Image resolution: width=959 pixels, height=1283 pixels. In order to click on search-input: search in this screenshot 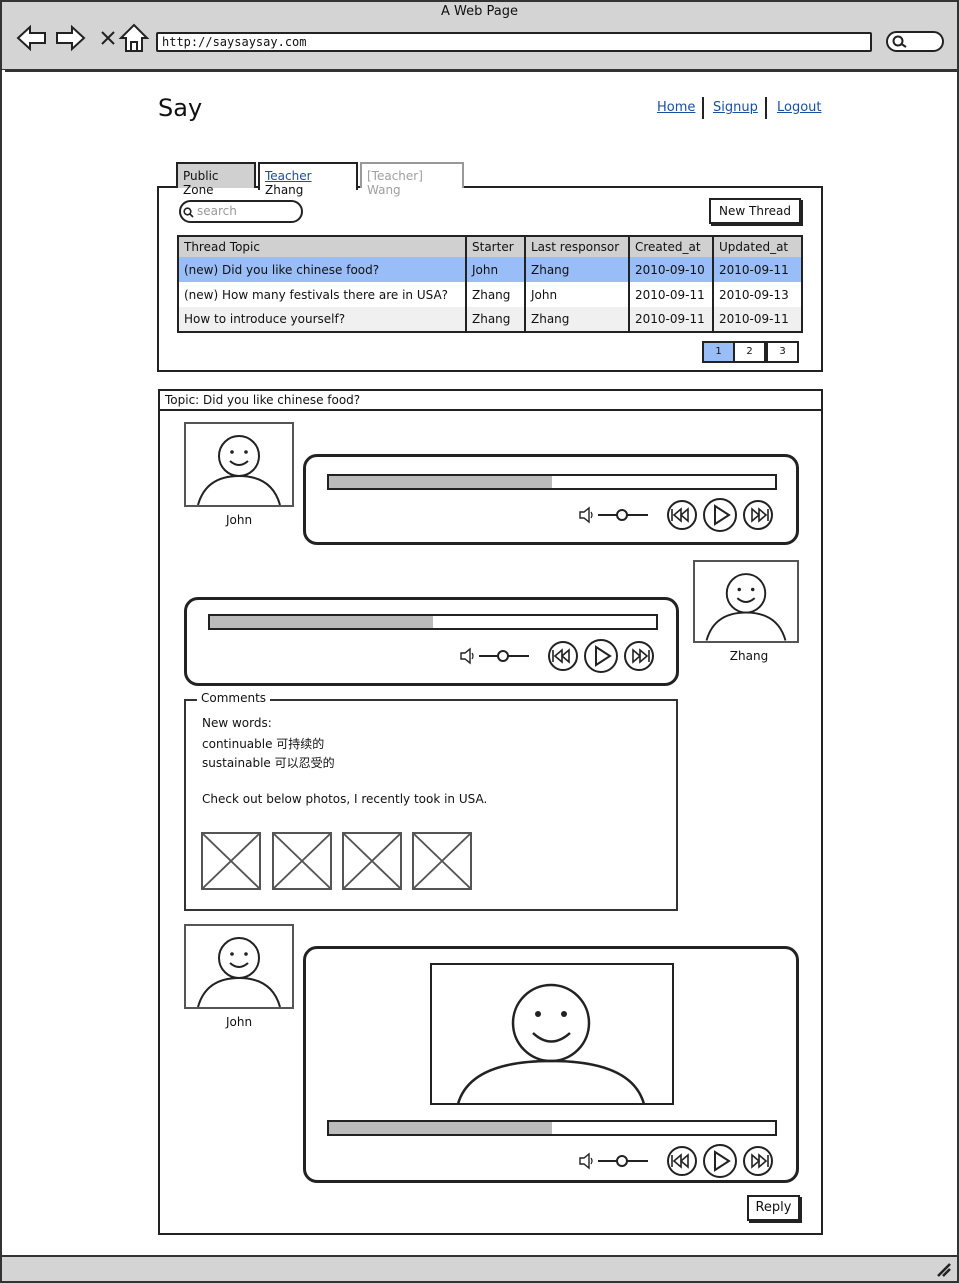, I will do `click(241, 211)`.